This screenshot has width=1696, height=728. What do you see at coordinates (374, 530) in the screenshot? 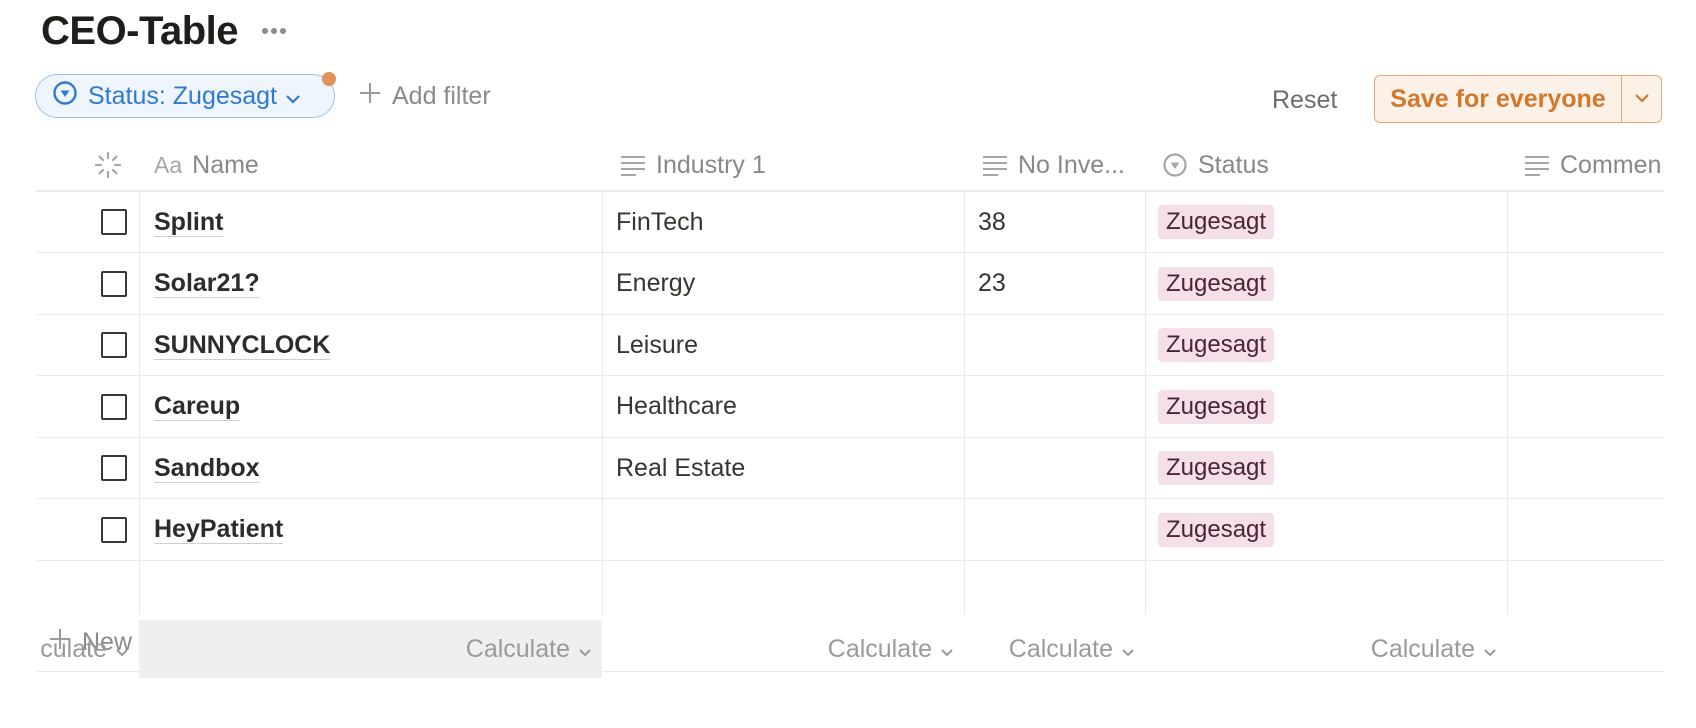
I see `name-cell: HeyPatient` at bounding box center [374, 530].